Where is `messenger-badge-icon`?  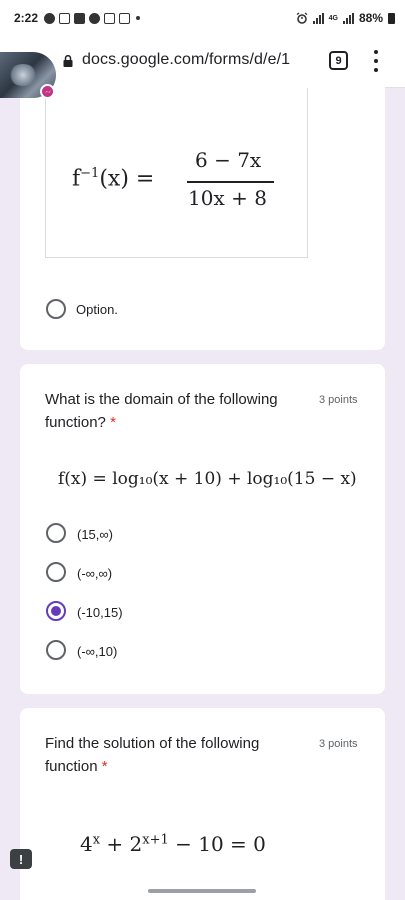 messenger-badge-icon is located at coordinates (47, 91).